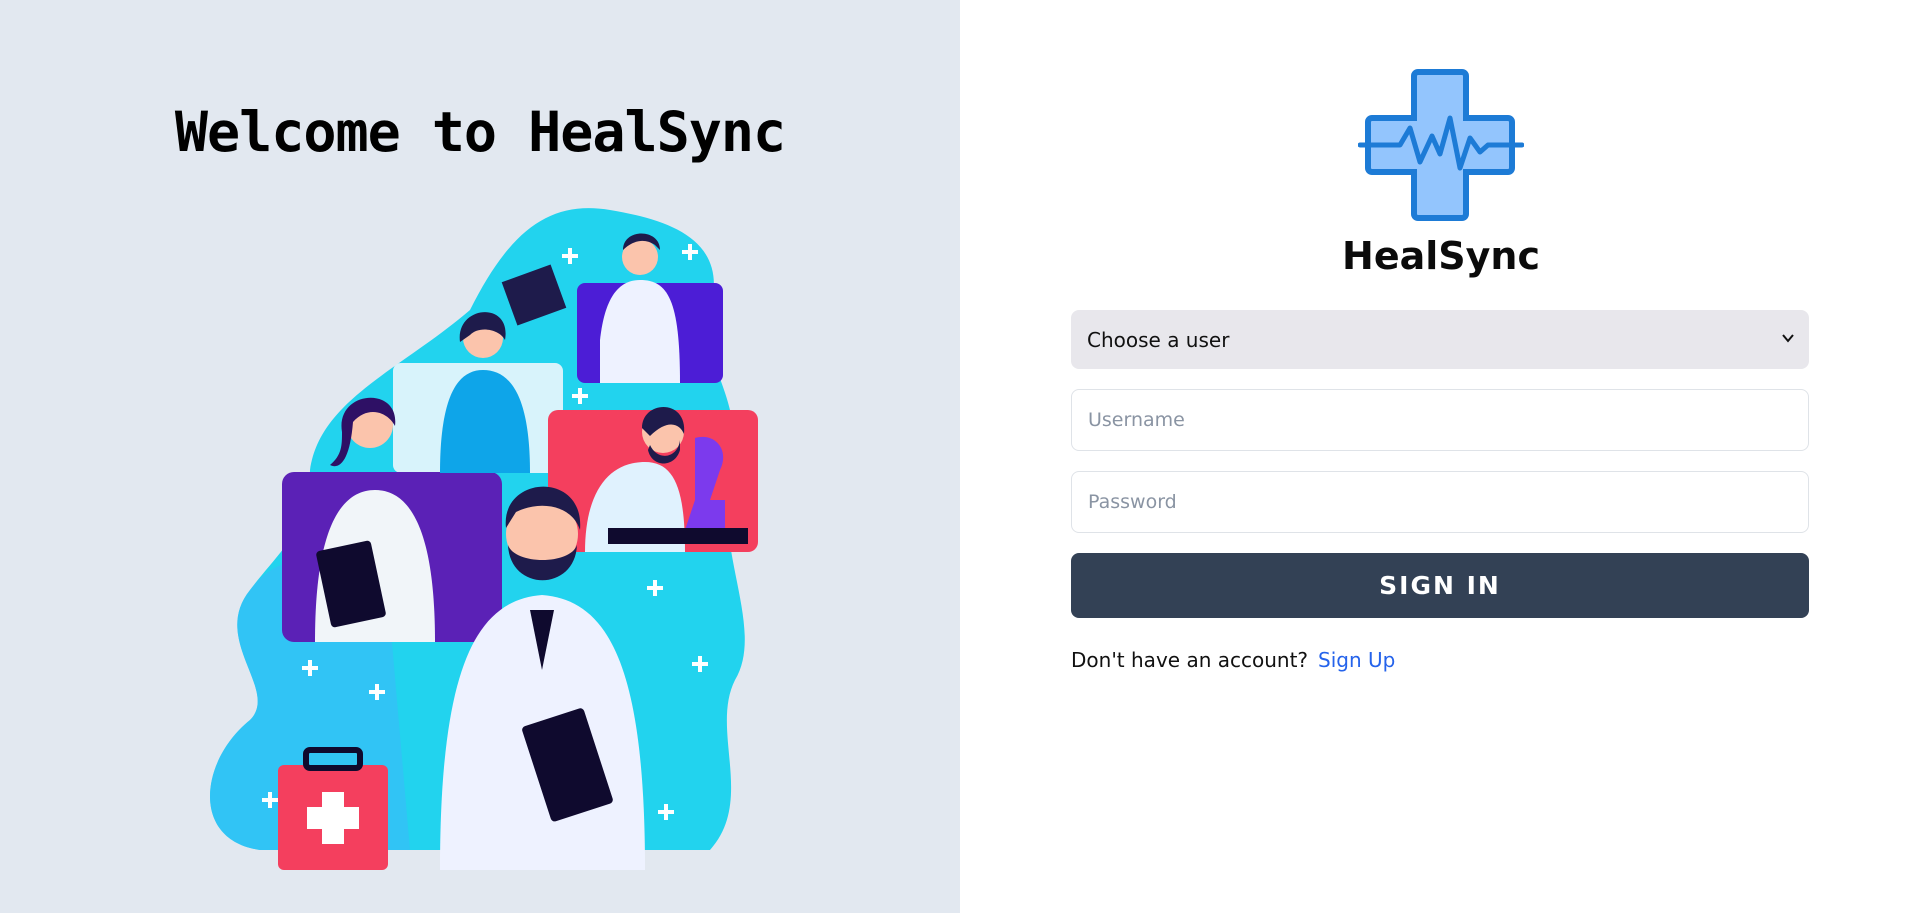 The height and width of the screenshot is (913, 1920). Describe the element at coordinates (678, 536) in the screenshot. I see `lab-desk` at that location.